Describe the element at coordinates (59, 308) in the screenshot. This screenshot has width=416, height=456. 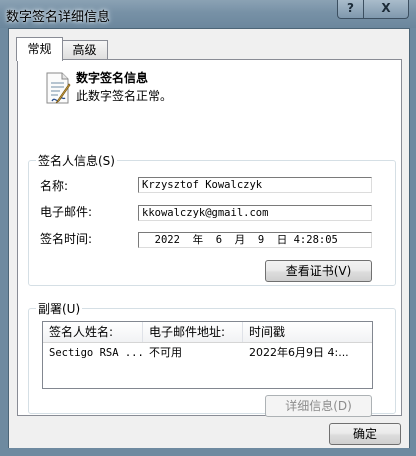
I see `countersignatures-legend: 副署(U)` at that location.